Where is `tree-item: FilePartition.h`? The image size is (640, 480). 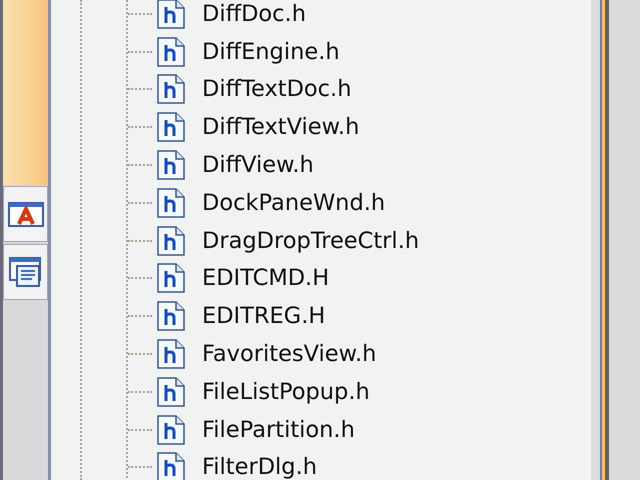 tree-item: FilePartition.h is located at coordinates (278, 429).